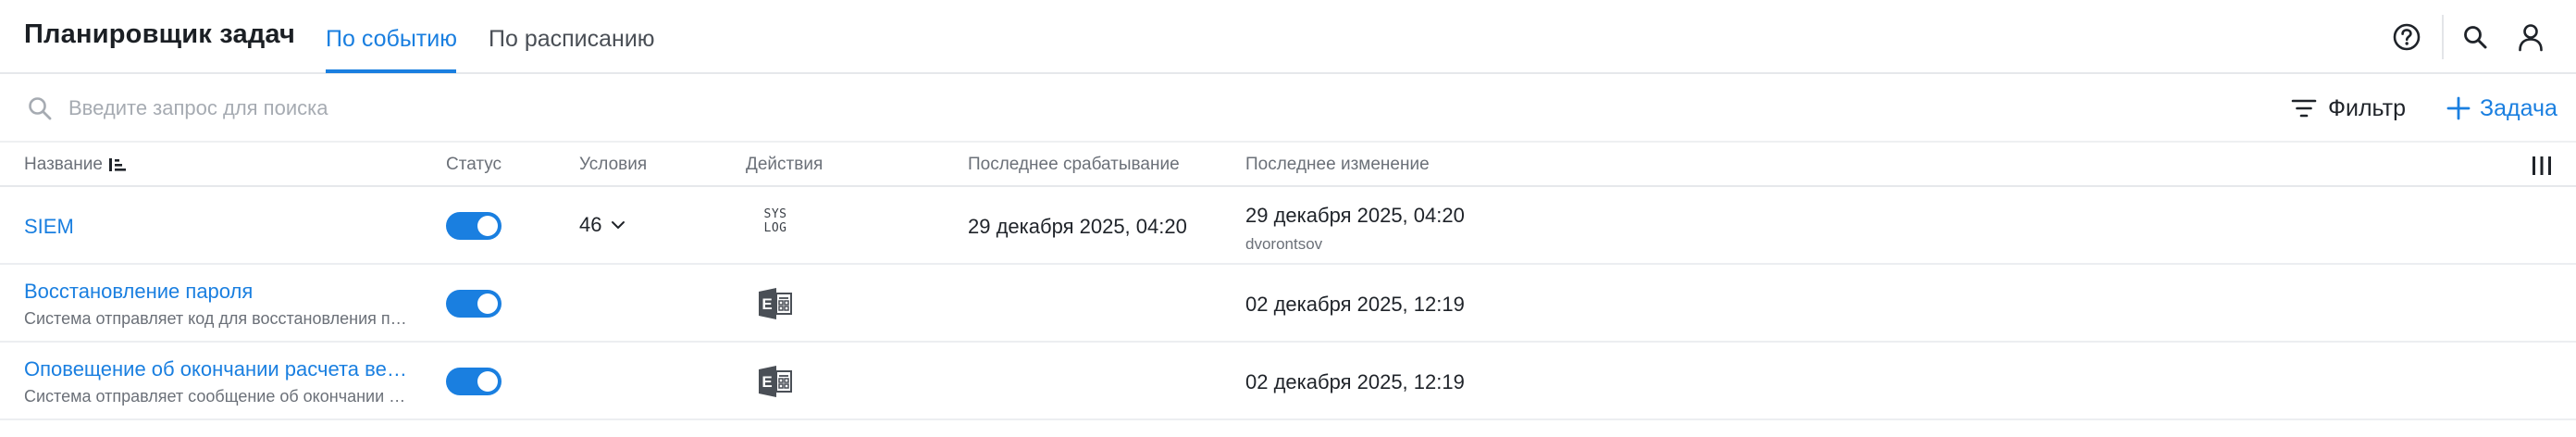  I want to click on search-input, so click(624, 108).